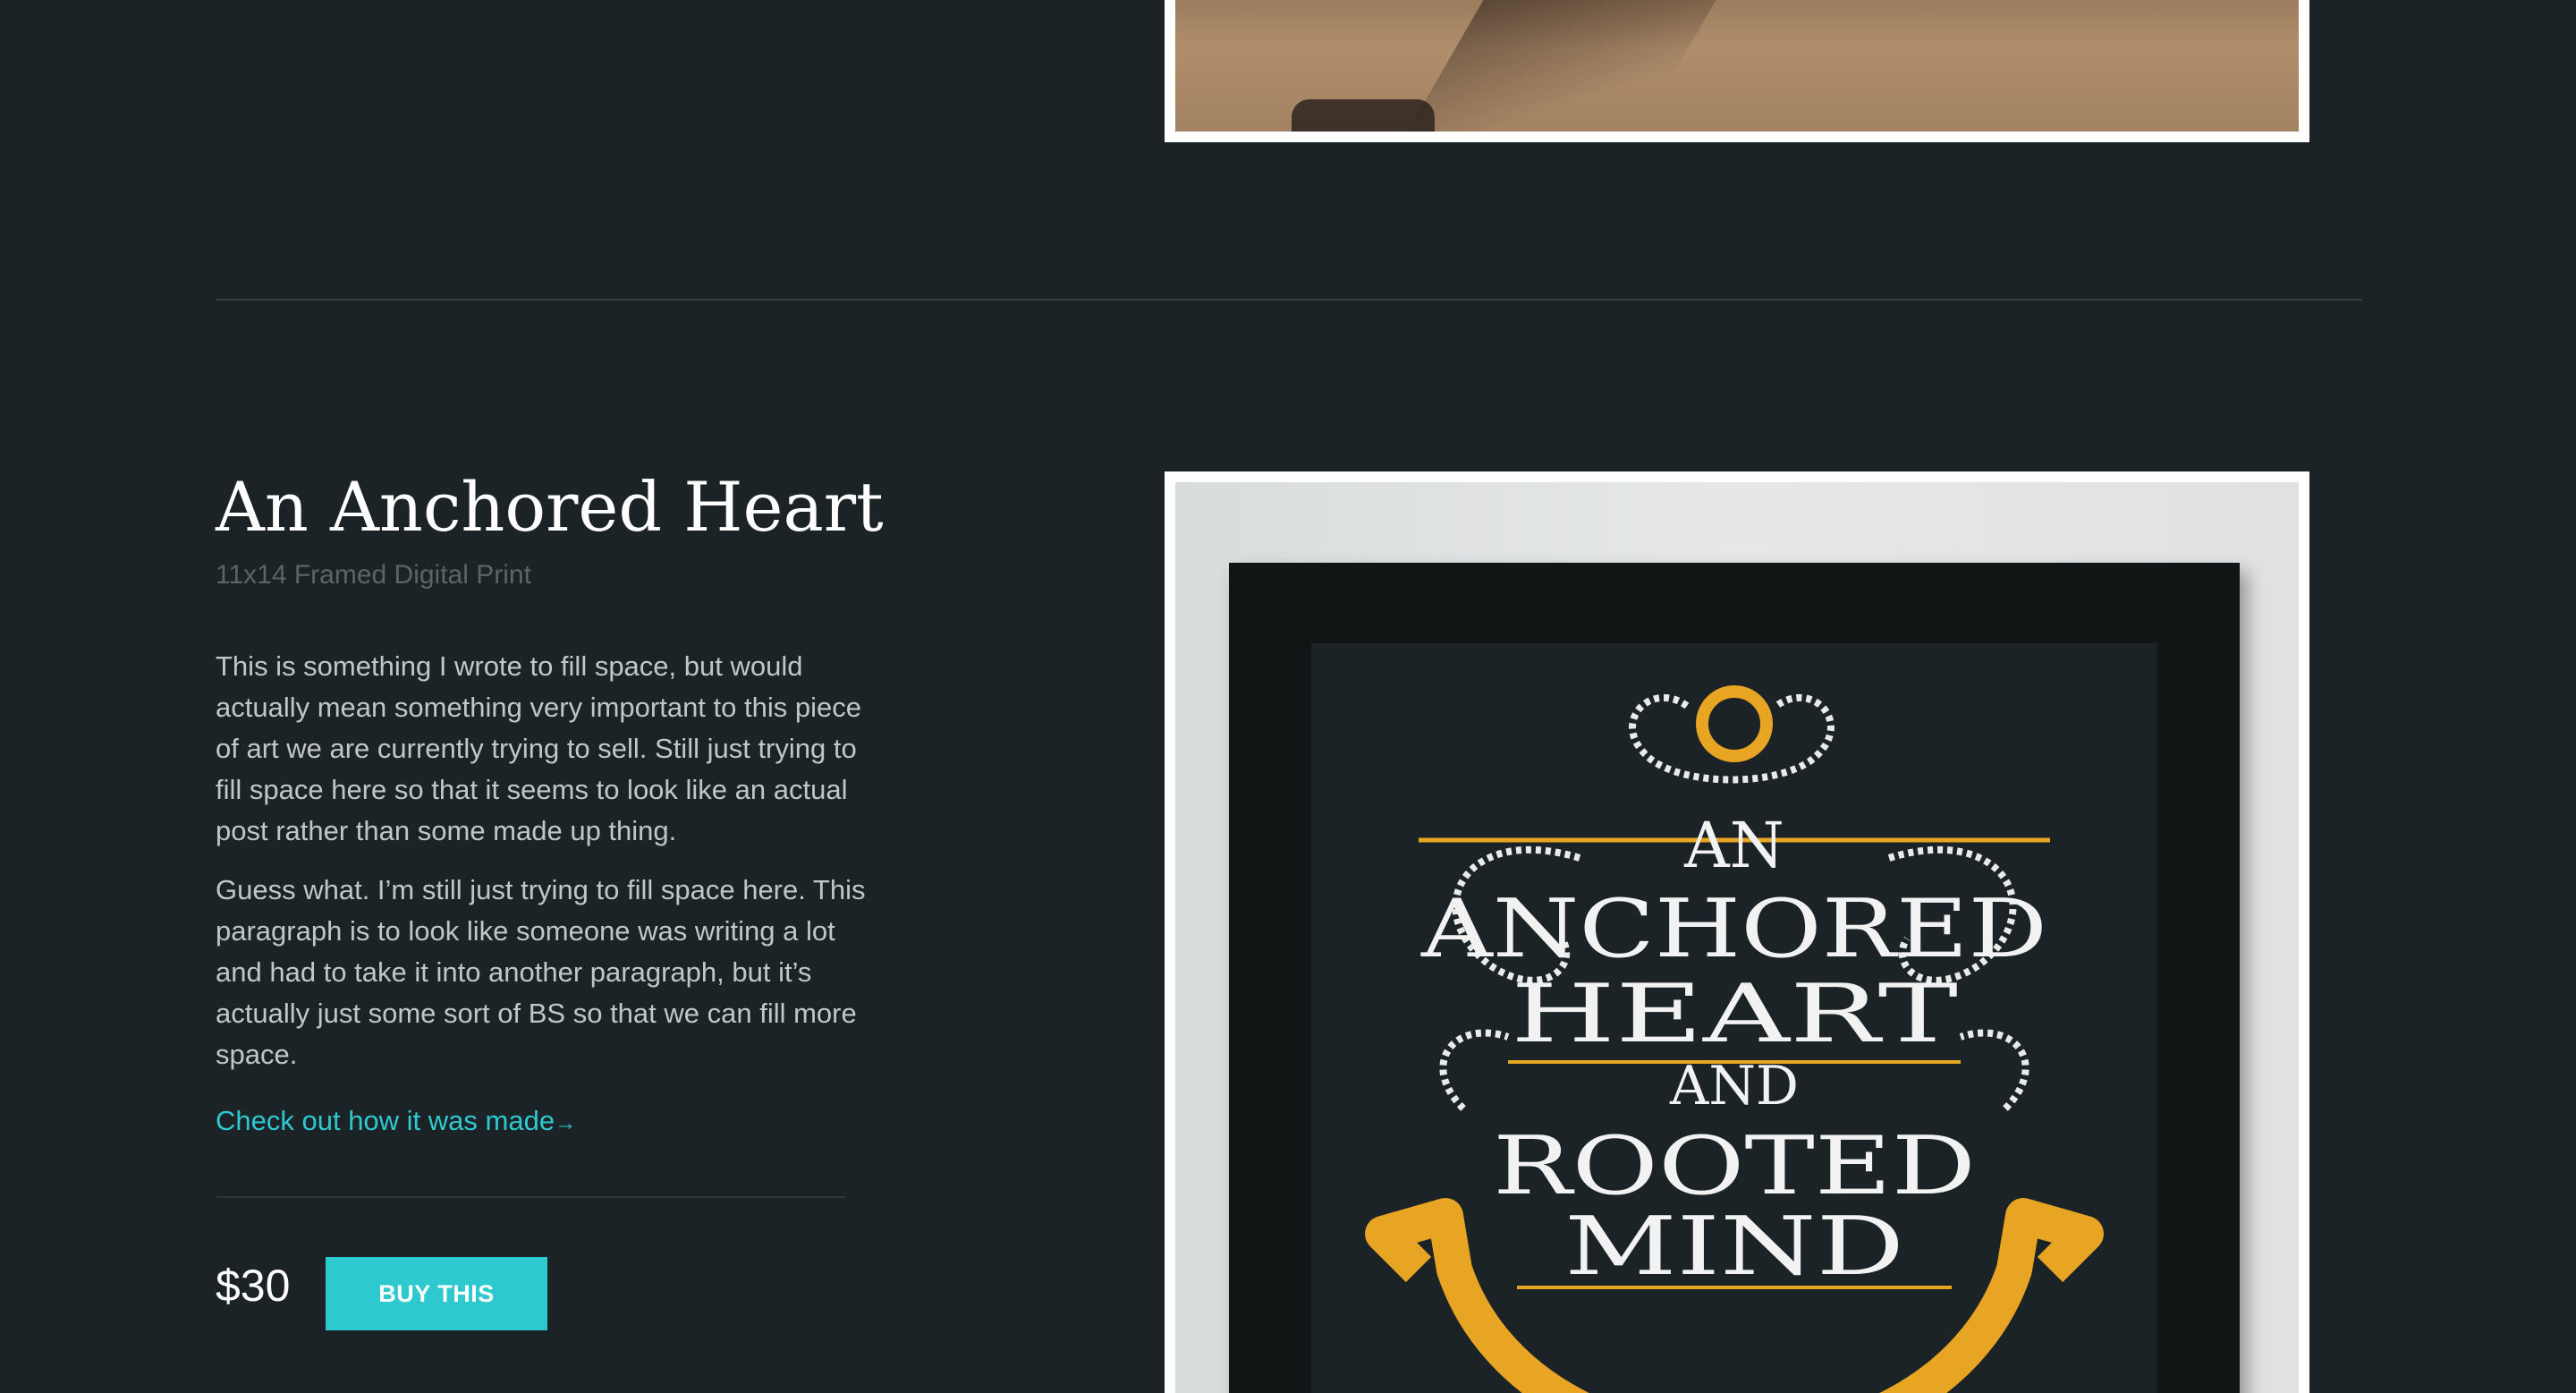  What do you see at coordinates (1733, 929) in the screenshot?
I see `art-line-2: ANCHORED` at bounding box center [1733, 929].